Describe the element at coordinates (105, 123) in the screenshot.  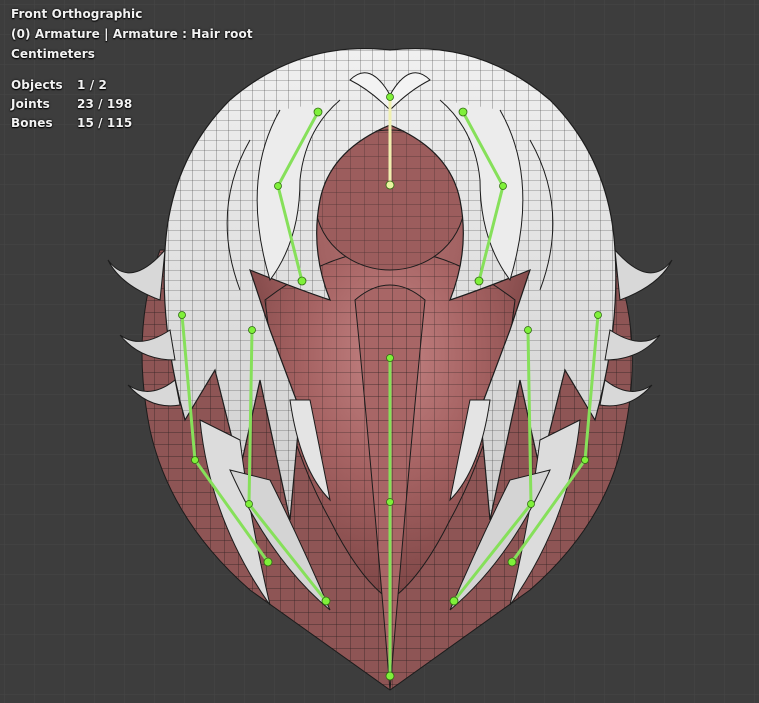
I see `stat-bones-value: 15 / 115` at that location.